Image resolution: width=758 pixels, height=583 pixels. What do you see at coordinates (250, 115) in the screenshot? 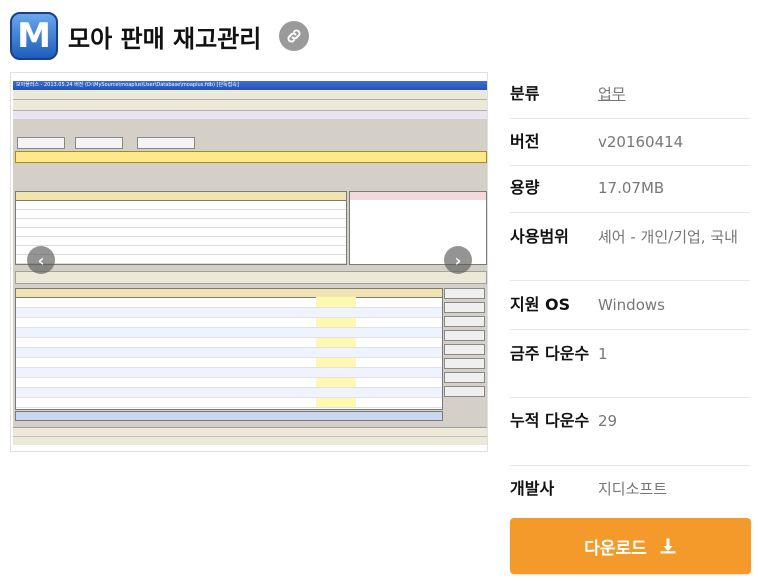
I see `screenshot-ribbon` at bounding box center [250, 115].